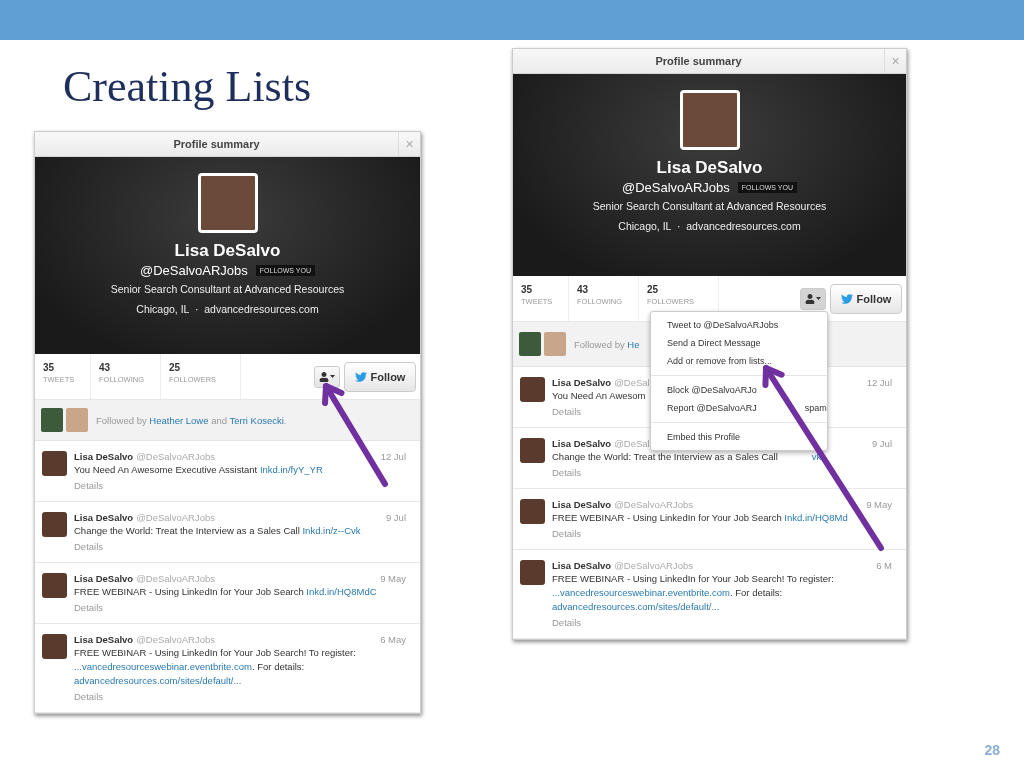 The image size is (1024, 768). What do you see at coordinates (992, 750) in the screenshot?
I see `page-number: 28` at bounding box center [992, 750].